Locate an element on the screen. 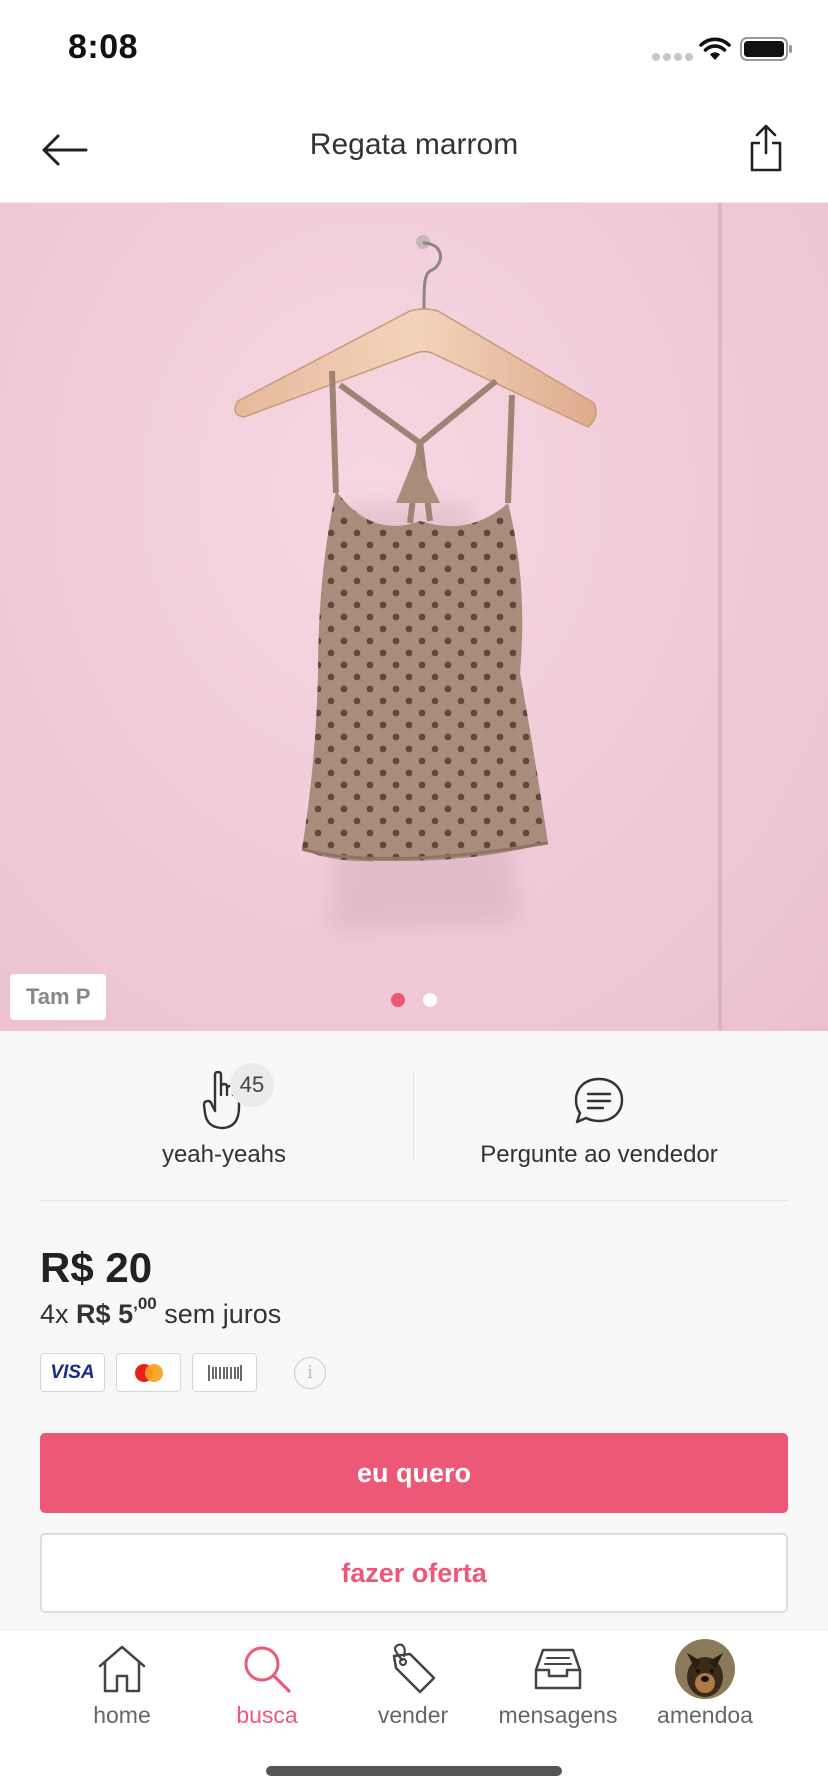  visa-card-icon: VISA is located at coordinates (72, 1372).